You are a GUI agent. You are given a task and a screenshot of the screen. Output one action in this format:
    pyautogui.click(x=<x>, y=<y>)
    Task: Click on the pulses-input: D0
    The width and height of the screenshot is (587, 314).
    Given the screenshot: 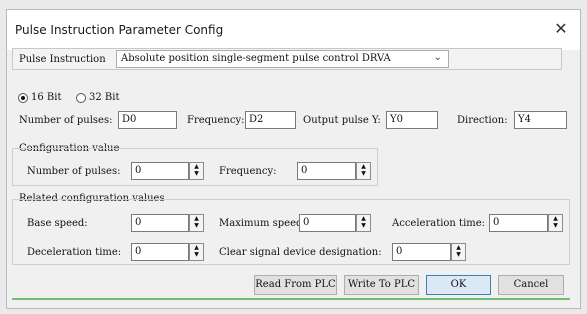 What is the action you would take?
    pyautogui.click(x=147, y=120)
    